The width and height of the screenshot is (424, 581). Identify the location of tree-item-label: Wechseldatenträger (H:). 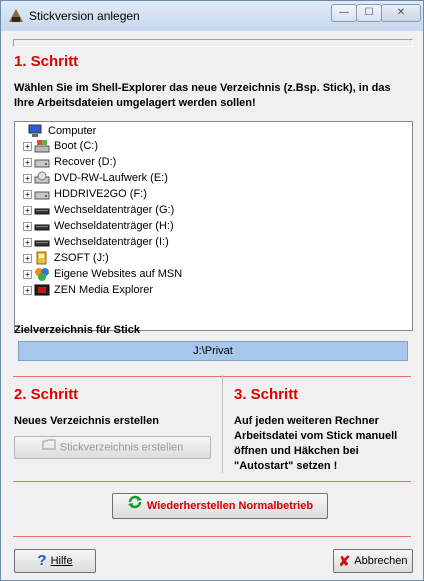
(114, 226).